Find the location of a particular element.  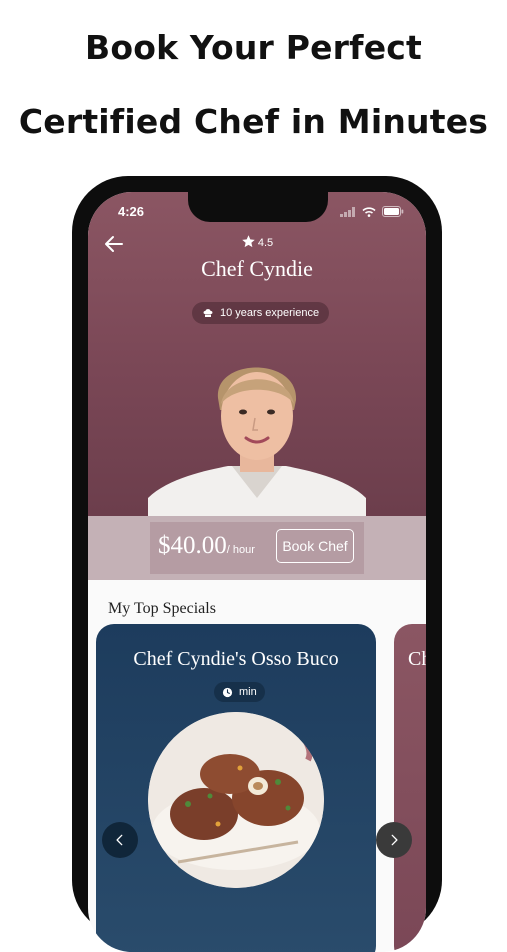

special-card-title: Chef Cyndie's Osso Buco is located at coordinates (236, 659).